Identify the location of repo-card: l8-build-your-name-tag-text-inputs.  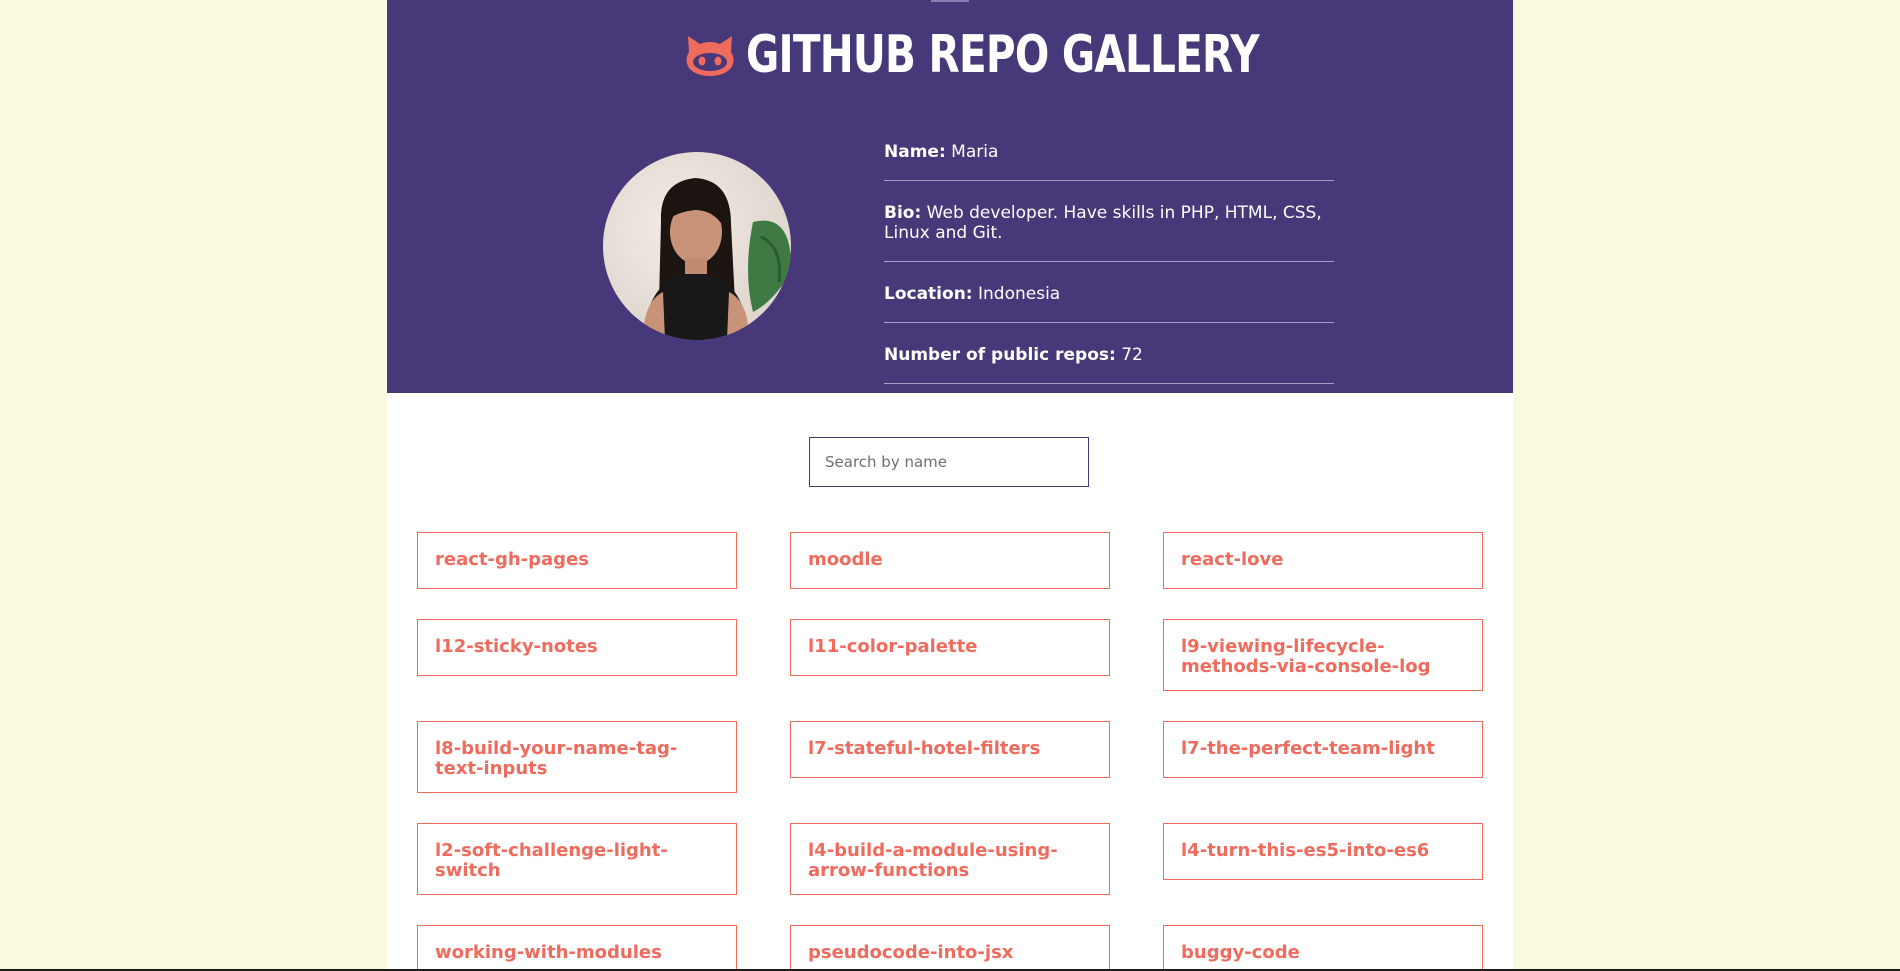
(577, 757).